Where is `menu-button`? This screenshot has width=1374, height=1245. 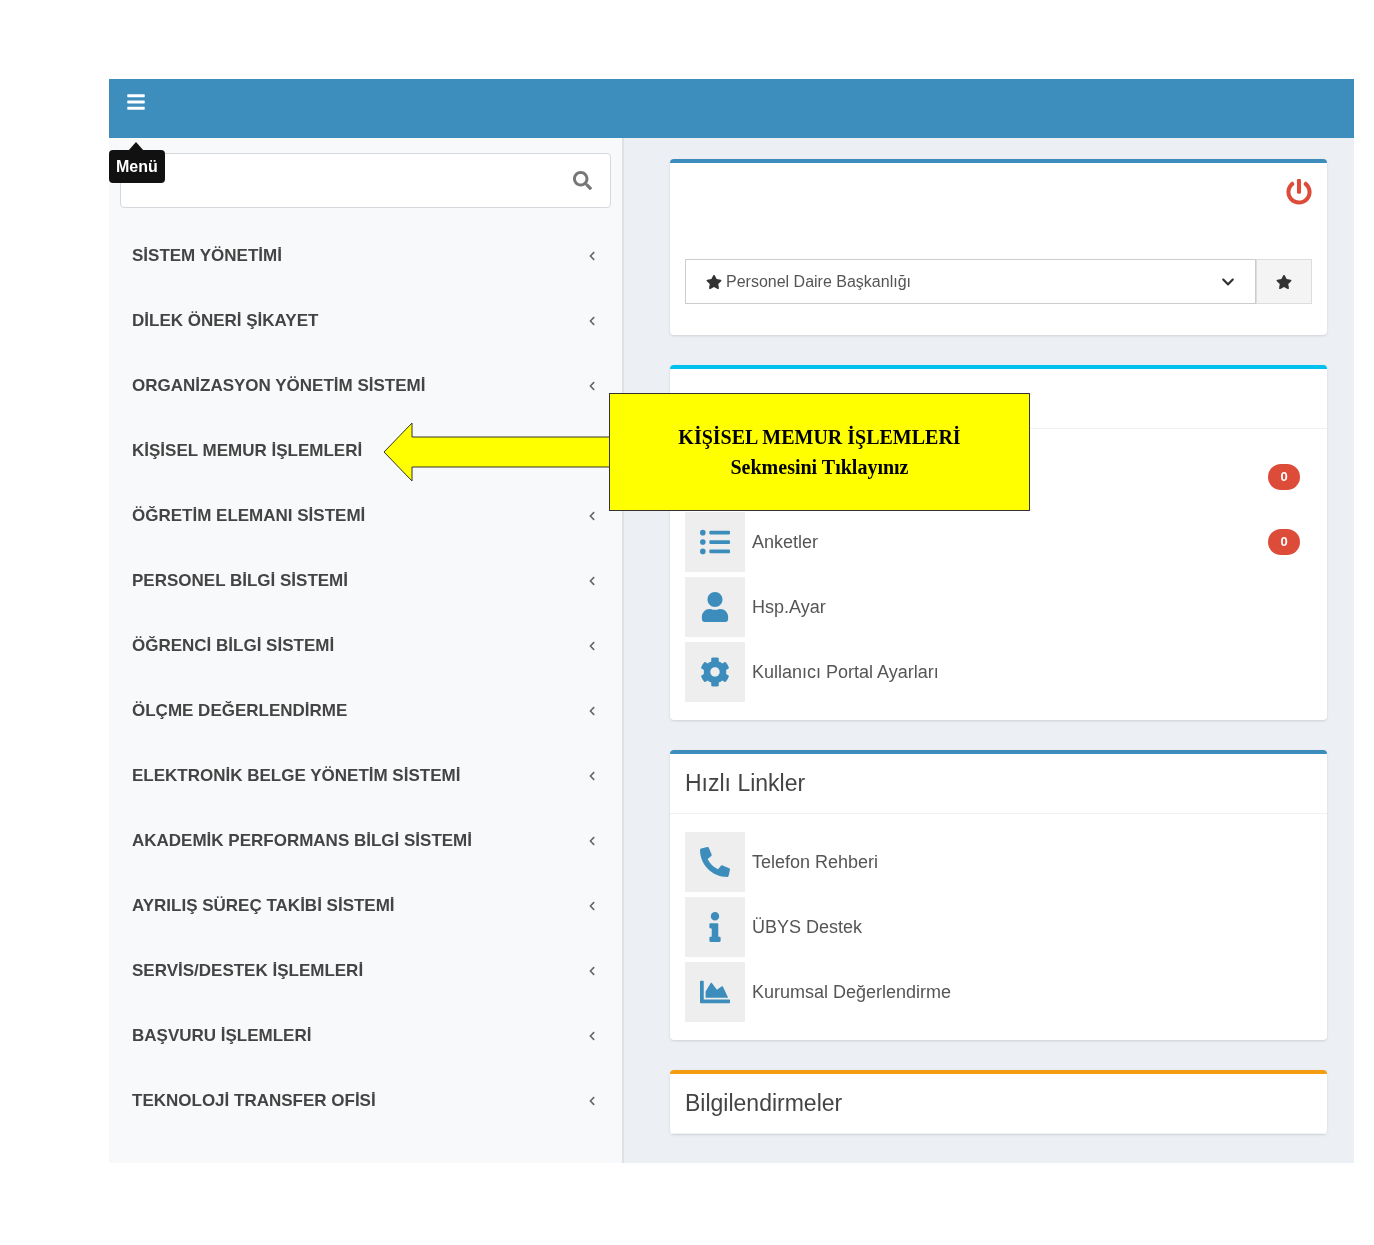 menu-button is located at coordinates (136, 102).